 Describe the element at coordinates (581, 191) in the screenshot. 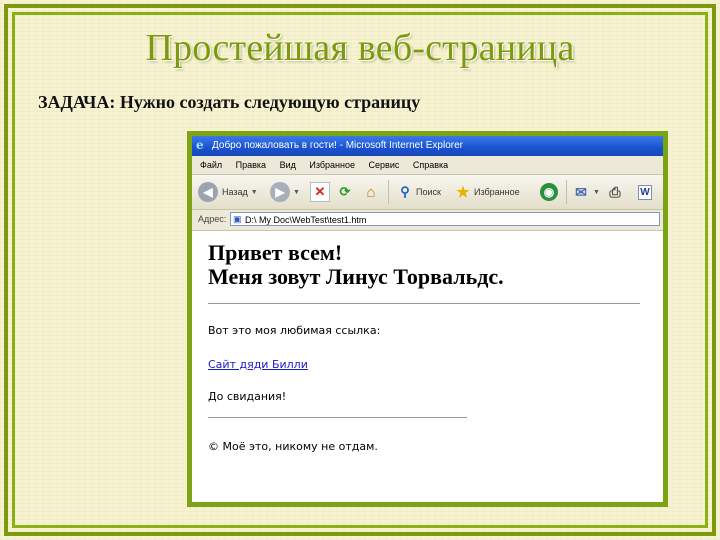

I see `mail-icon: ✉` at that location.